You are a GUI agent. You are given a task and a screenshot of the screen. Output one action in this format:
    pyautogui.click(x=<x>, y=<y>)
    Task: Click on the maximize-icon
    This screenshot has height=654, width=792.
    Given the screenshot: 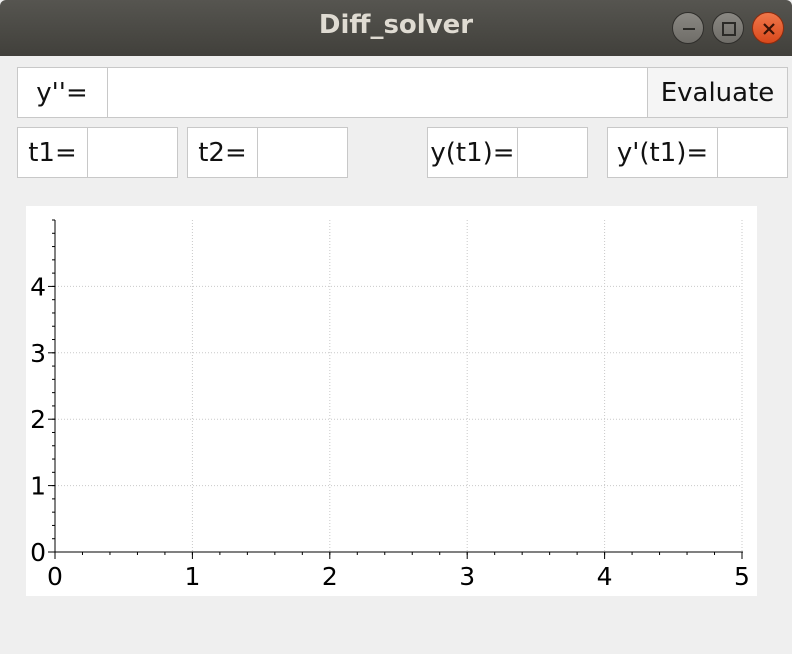 What is the action you would take?
    pyautogui.click(x=728, y=28)
    